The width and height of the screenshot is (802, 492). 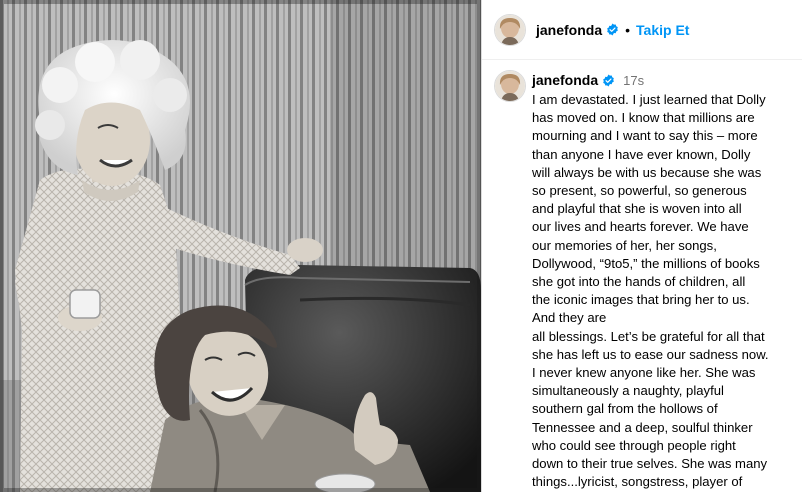 What do you see at coordinates (647, 172) in the screenshot?
I see `caption-line: will always be with us because she was` at bounding box center [647, 172].